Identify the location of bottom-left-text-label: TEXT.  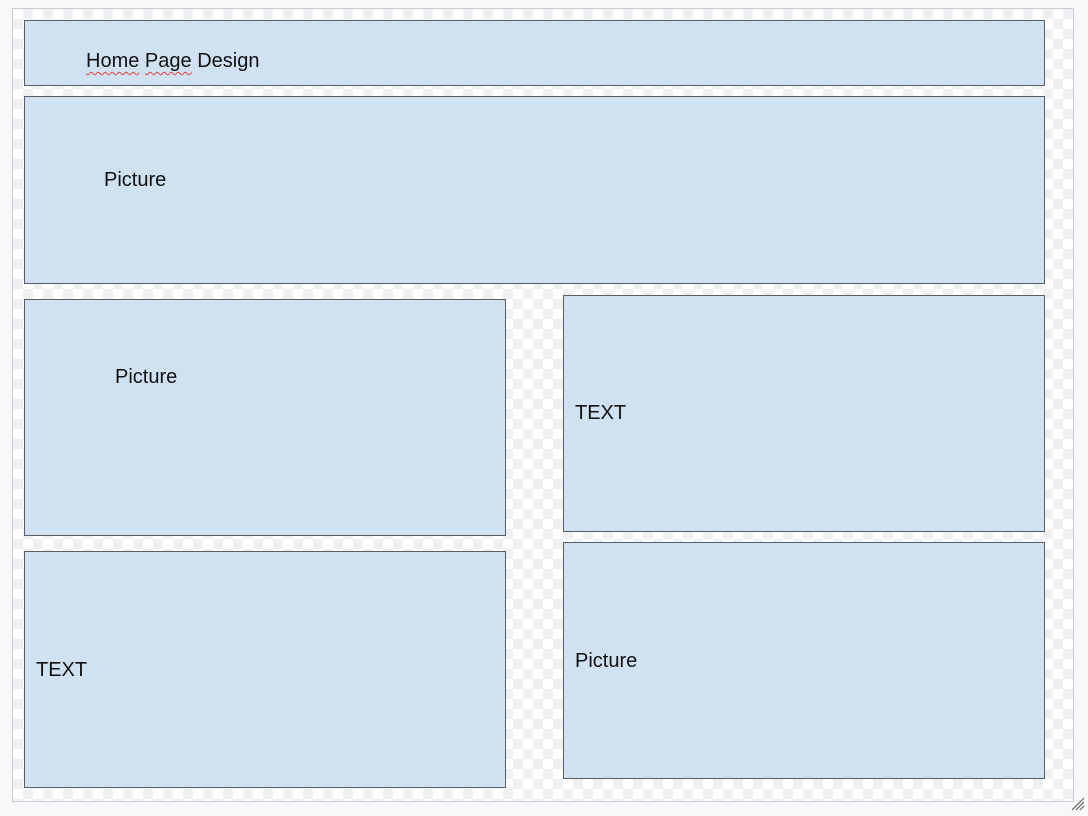
(61, 670).